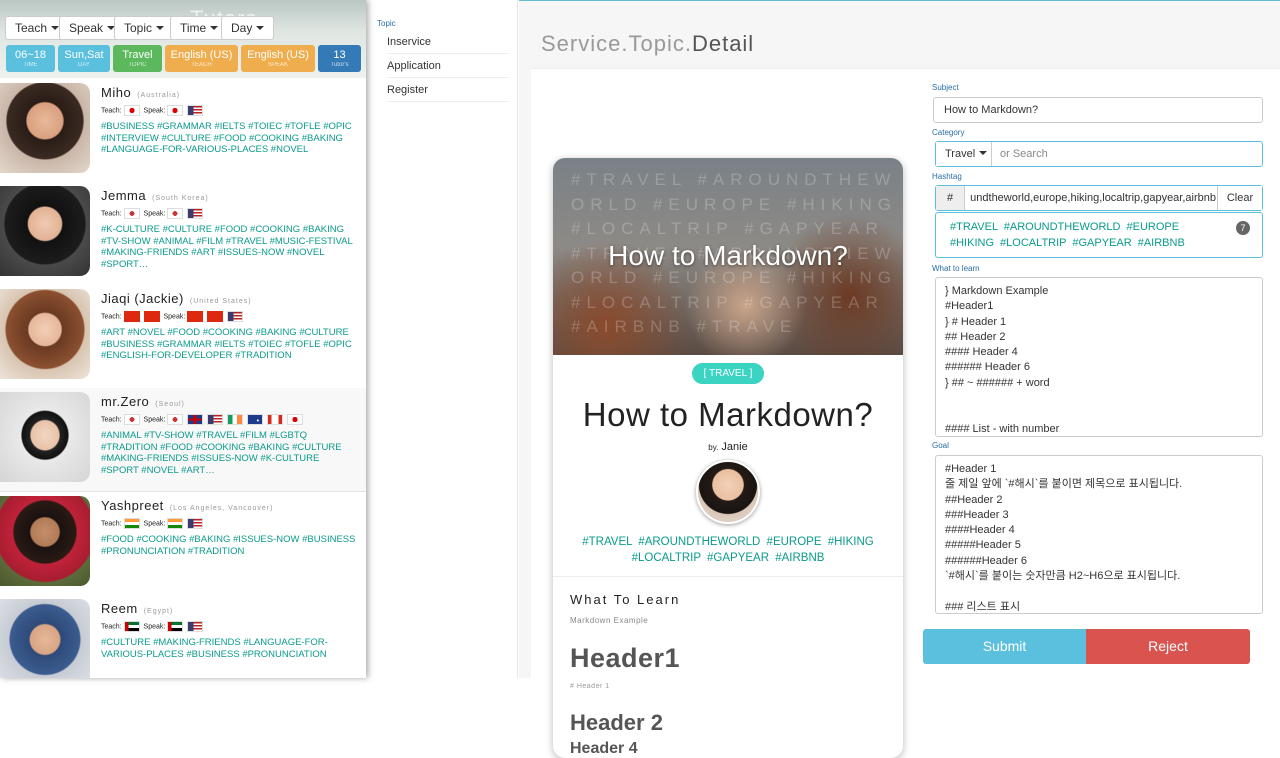 Image resolution: width=1280 pixels, height=758 pixels. Describe the element at coordinates (235, 419) in the screenshot. I see `ireland-flag-icon` at that location.